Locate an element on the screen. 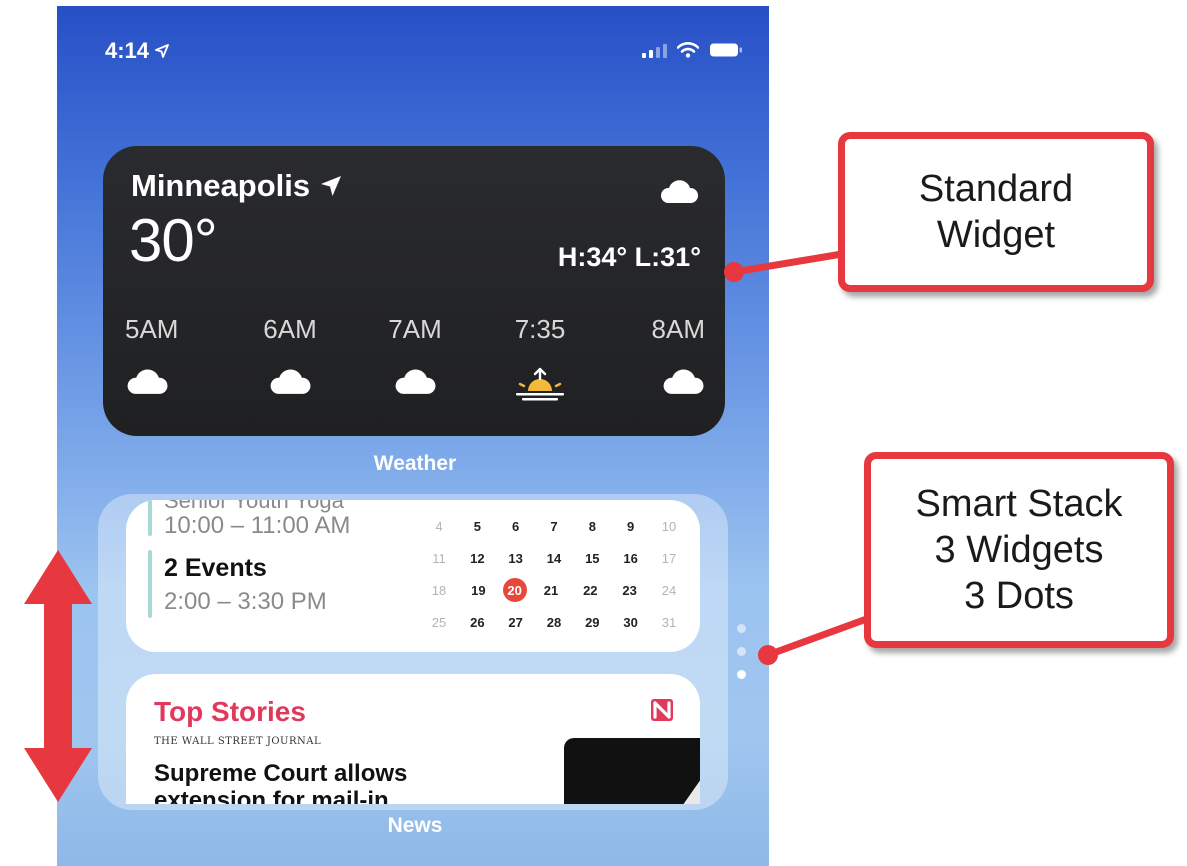 The height and width of the screenshot is (866, 1187). callout-line: 3 Widgets is located at coordinates (1019, 550).